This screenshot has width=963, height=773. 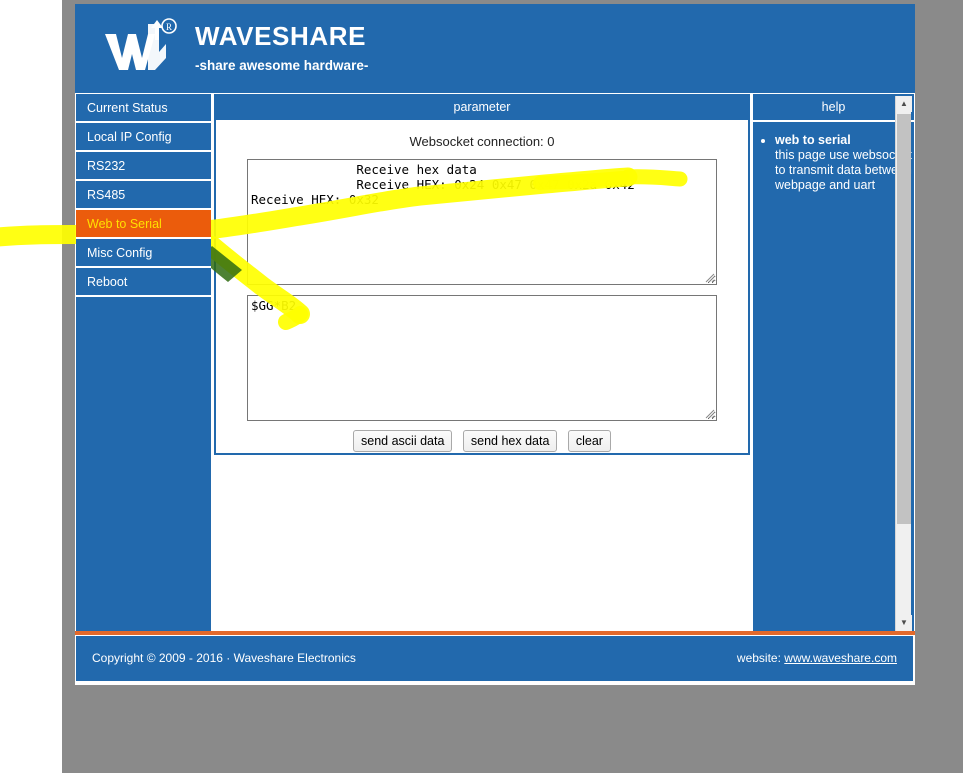 What do you see at coordinates (282, 65) in the screenshot?
I see `brand-tagline: -share awesome hardware-` at bounding box center [282, 65].